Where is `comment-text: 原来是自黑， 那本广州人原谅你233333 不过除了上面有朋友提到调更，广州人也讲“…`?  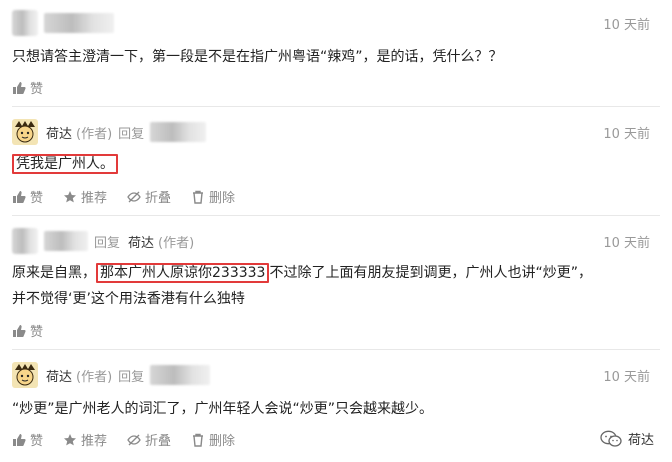
comment-text: 原来是自黑， 那本广州人原谅你233333 不过除了上面有朋友提到调更，广州人也讲“… is located at coordinates (332, 273).